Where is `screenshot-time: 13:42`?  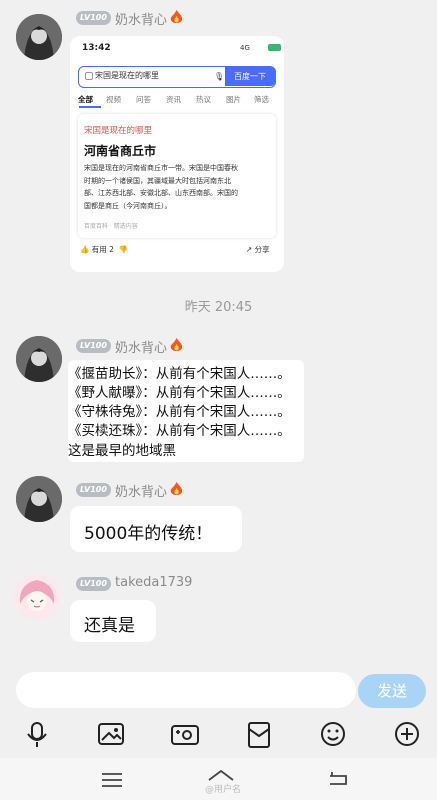
screenshot-time: 13:42 is located at coordinates (96, 48).